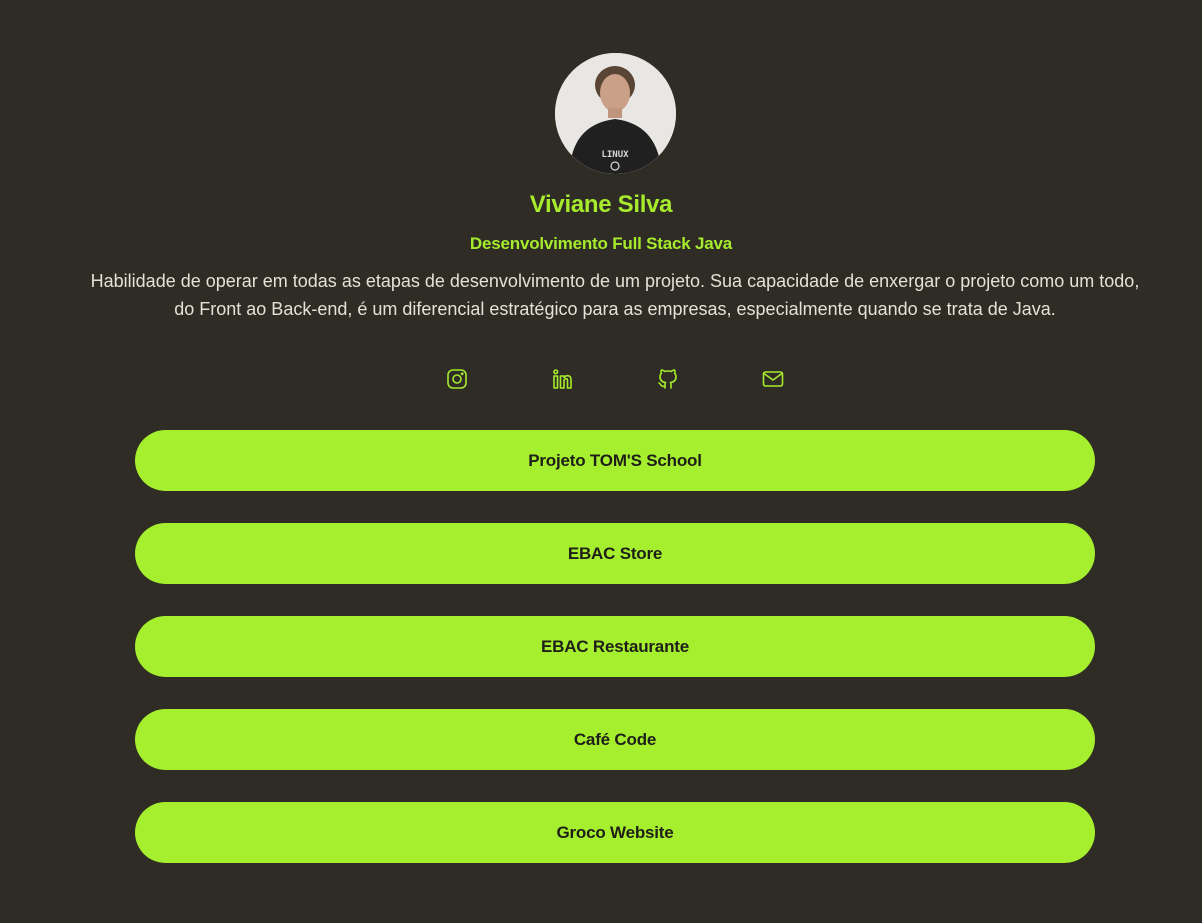 Image resolution: width=1202 pixels, height=923 pixels. I want to click on profile-name: Viviane Silva, so click(601, 204).